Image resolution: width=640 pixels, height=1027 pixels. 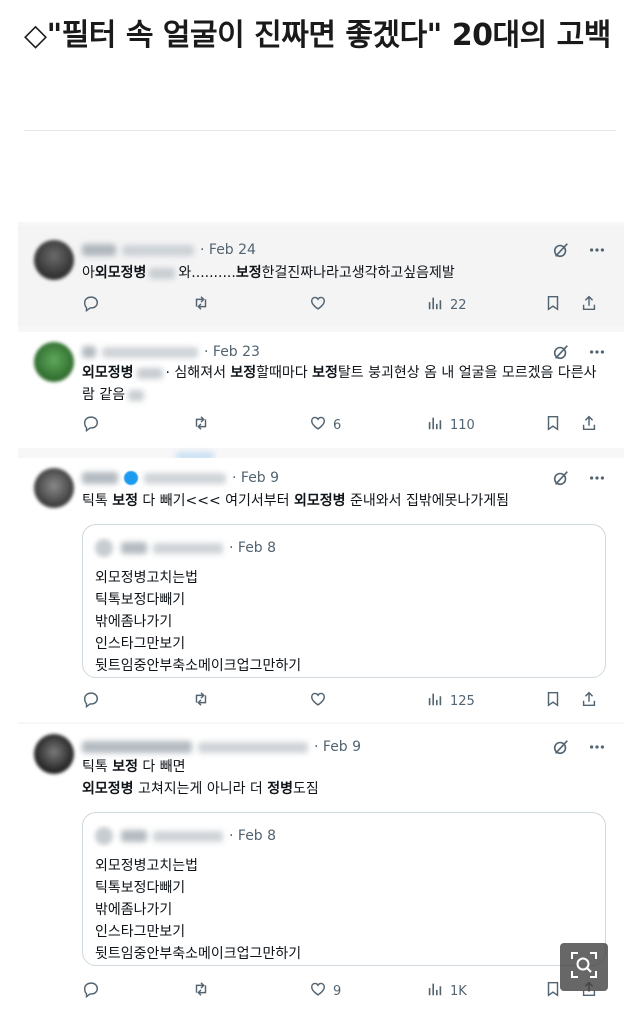 I want to click on quoted-tweet-header: · Feb 8, so click(x=185, y=836).